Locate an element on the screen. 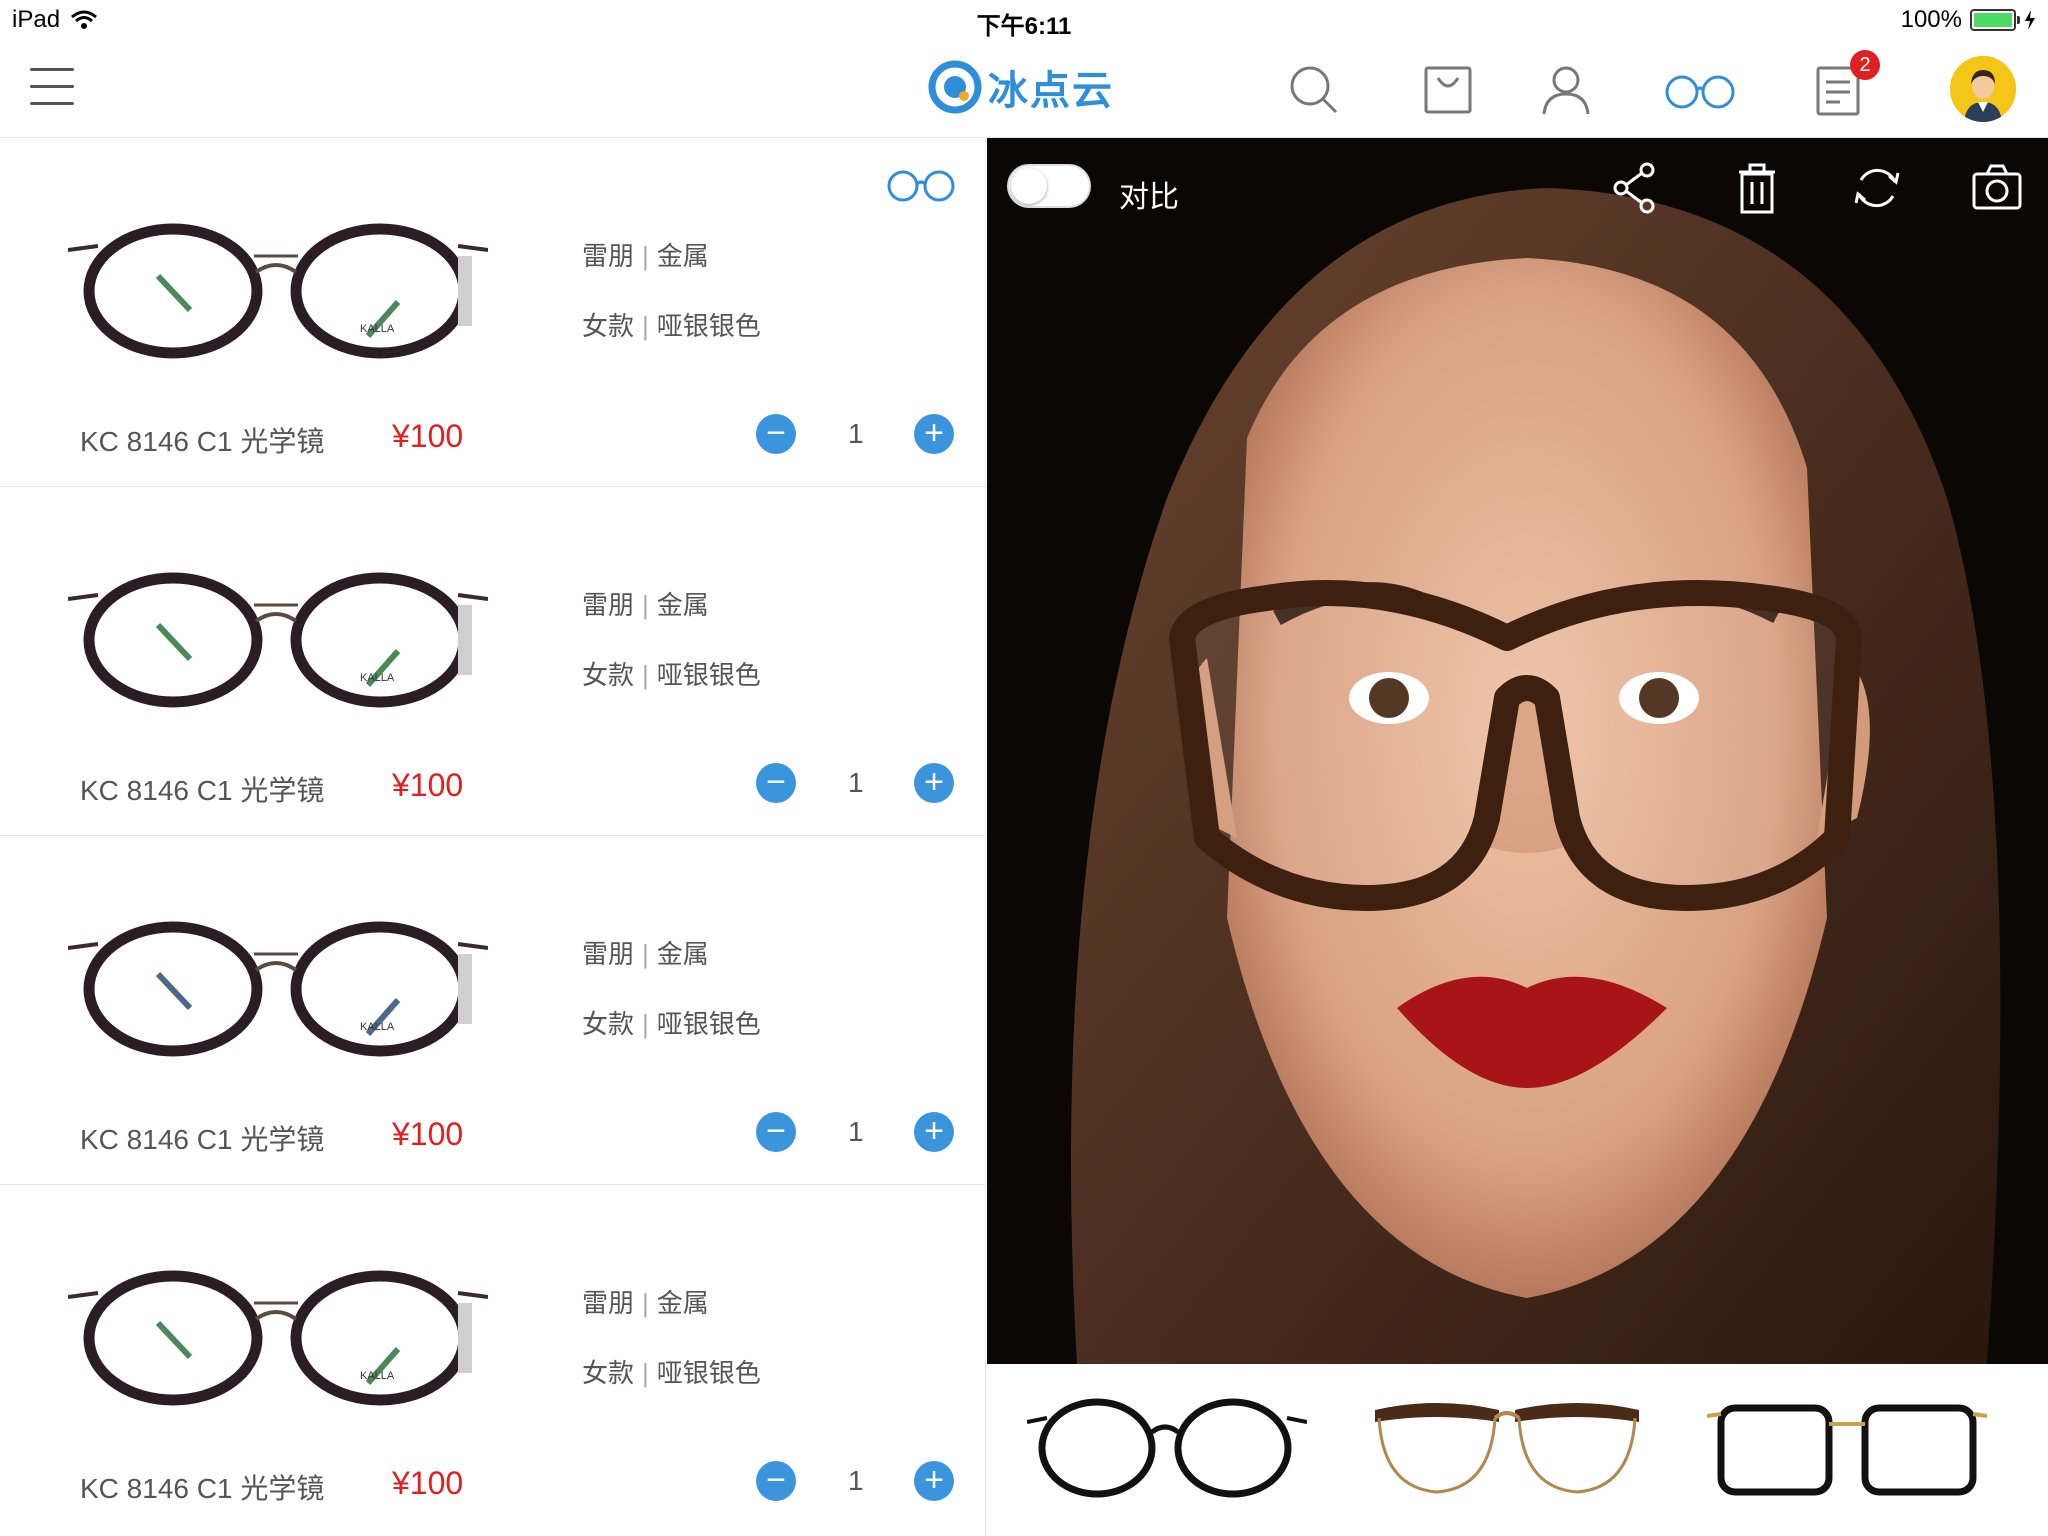 Image resolution: width=2048 pixels, height=1536 pixels. shopping-bag-icon is located at coordinates (1448, 90).